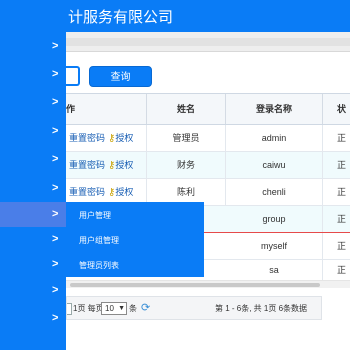 The image size is (350, 350). I want to click on menu-item-user-group-management: 用户组管理, so click(99, 240).